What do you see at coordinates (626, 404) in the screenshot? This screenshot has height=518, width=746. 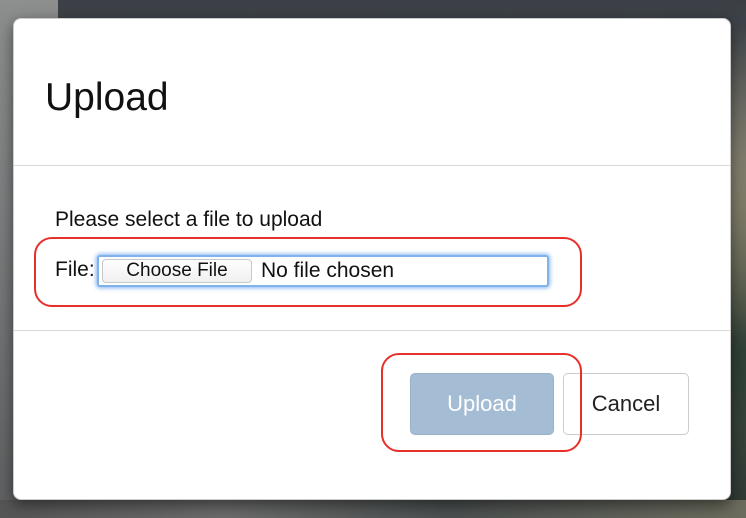 I see `cancel-button: Cancel` at bounding box center [626, 404].